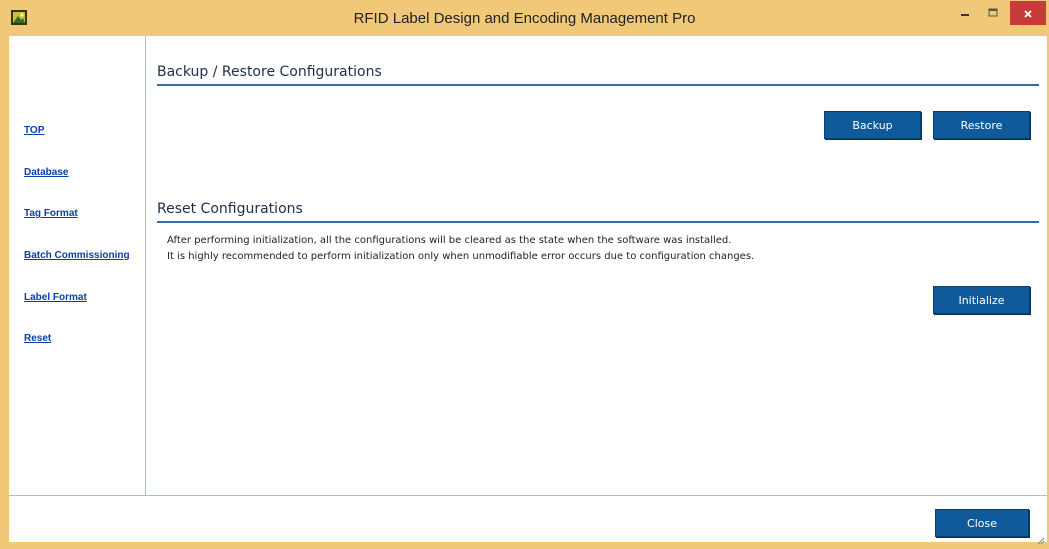  What do you see at coordinates (230, 209) in the screenshot?
I see `reset-heading: Reset Configurations` at bounding box center [230, 209].